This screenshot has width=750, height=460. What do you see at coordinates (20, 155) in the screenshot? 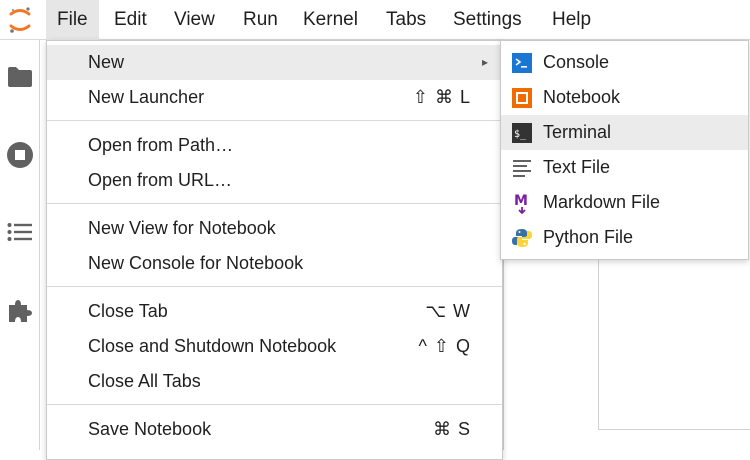
I see `stop-circle-icon` at bounding box center [20, 155].